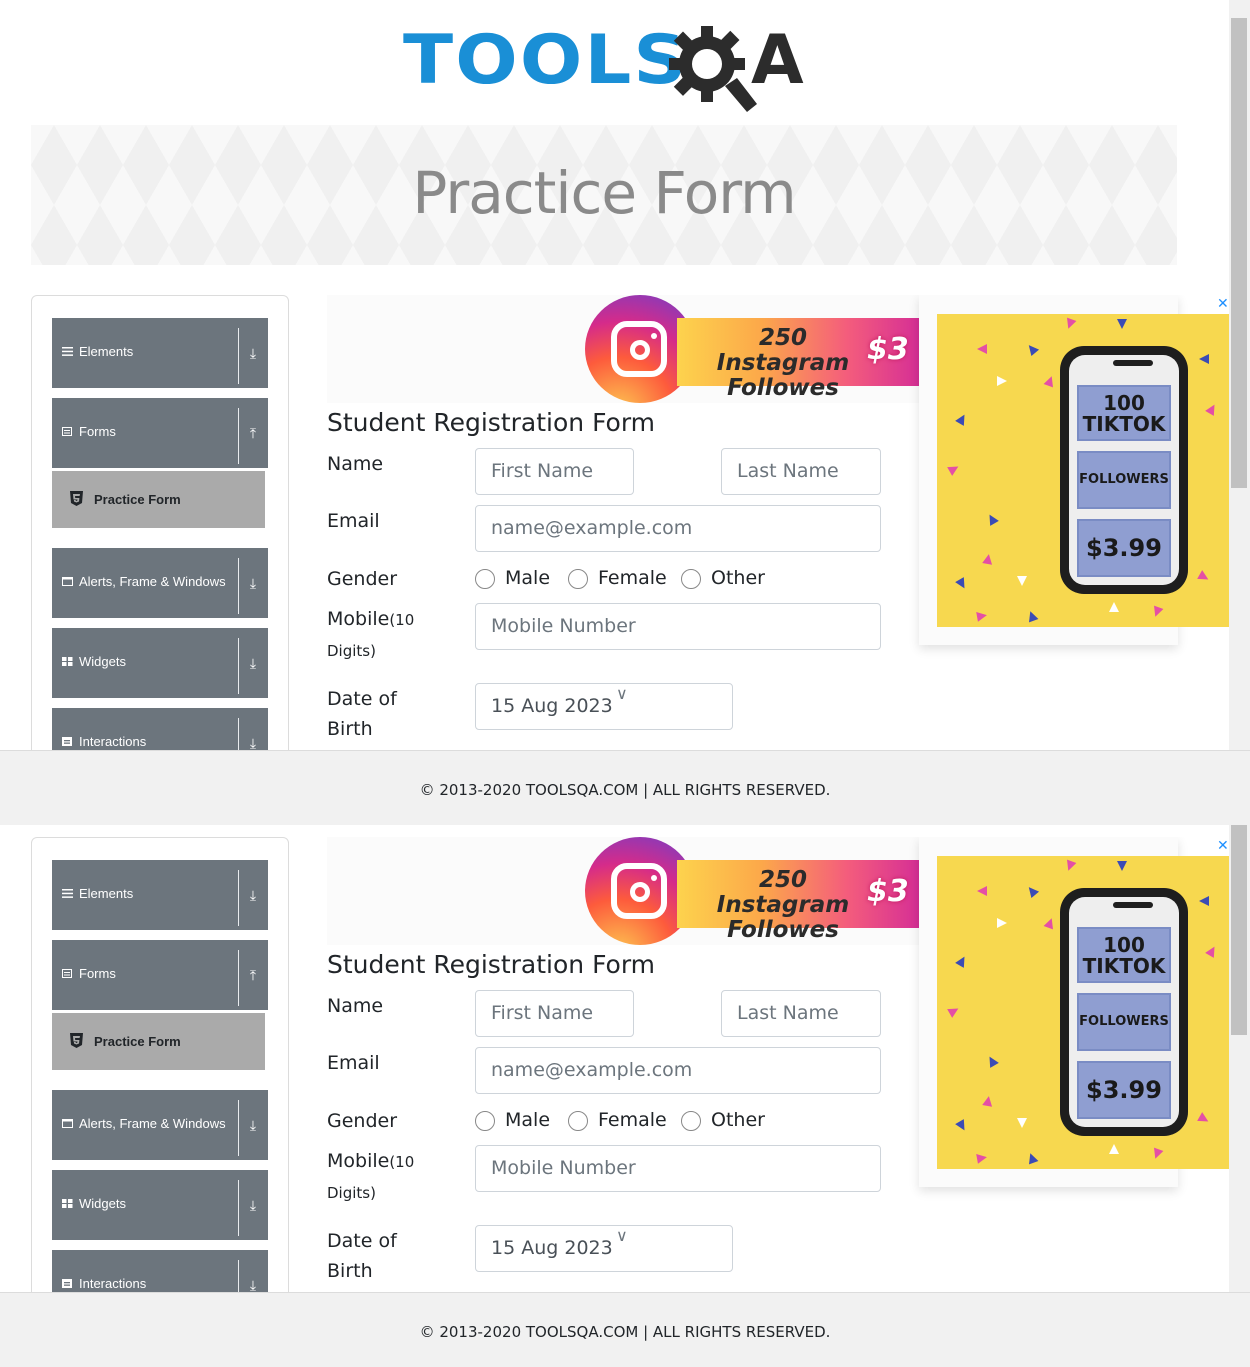 This screenshot has height=1367, width=1250. I want to click on interactions-icon, so click(67, 1283).